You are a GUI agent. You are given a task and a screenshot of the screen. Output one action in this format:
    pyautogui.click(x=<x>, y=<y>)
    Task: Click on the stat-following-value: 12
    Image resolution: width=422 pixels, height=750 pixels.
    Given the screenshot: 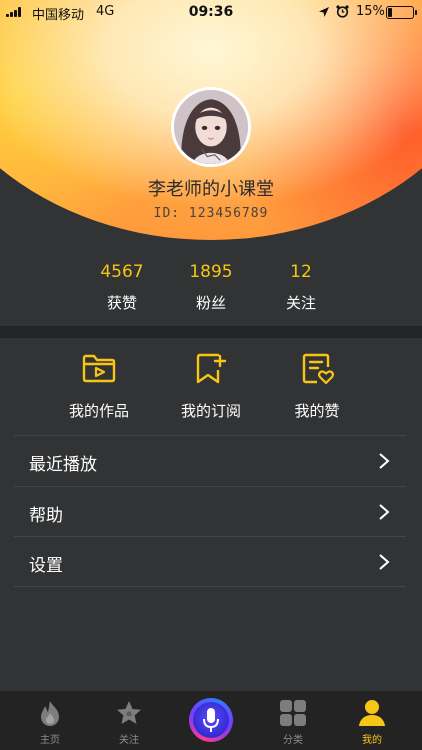 What is the action you would take?
    pyautogui.click(x=301, y=272)
    